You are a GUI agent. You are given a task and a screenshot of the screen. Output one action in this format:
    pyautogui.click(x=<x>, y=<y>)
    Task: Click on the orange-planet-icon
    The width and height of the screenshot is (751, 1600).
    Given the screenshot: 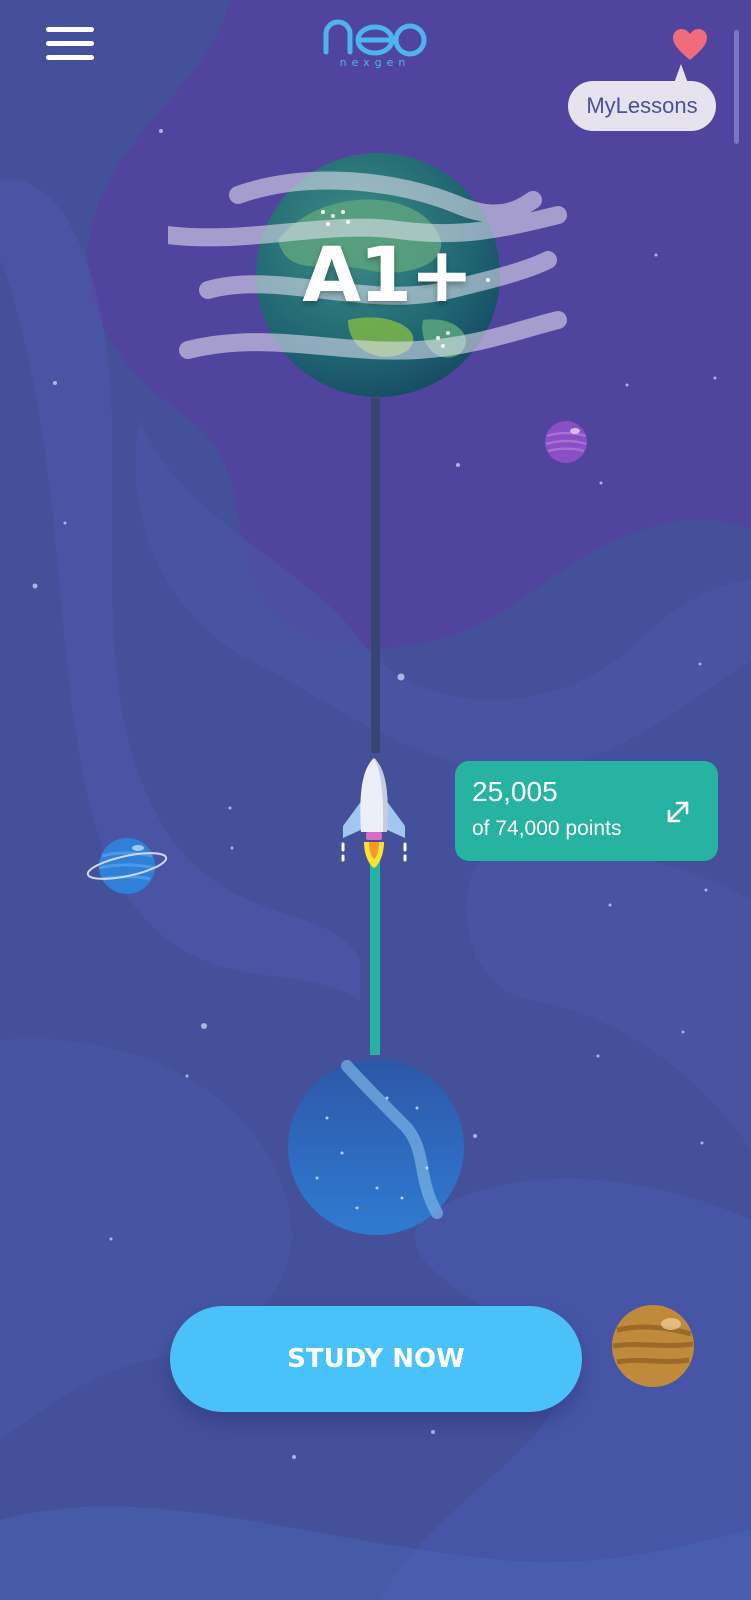 What is the action you would take?
    pyautogui.click(x=653, y=1346)
    